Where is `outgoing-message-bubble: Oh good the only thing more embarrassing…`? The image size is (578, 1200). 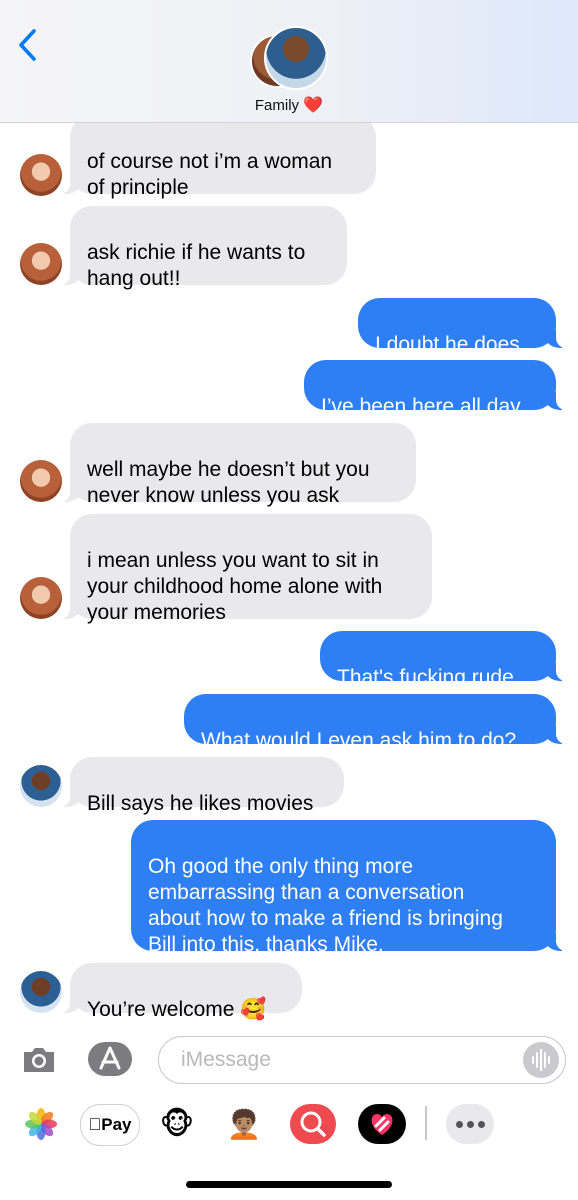 outgoing-message-bubble: Oh good the only thing more embarrassing… is located at coordinates (349, 888).